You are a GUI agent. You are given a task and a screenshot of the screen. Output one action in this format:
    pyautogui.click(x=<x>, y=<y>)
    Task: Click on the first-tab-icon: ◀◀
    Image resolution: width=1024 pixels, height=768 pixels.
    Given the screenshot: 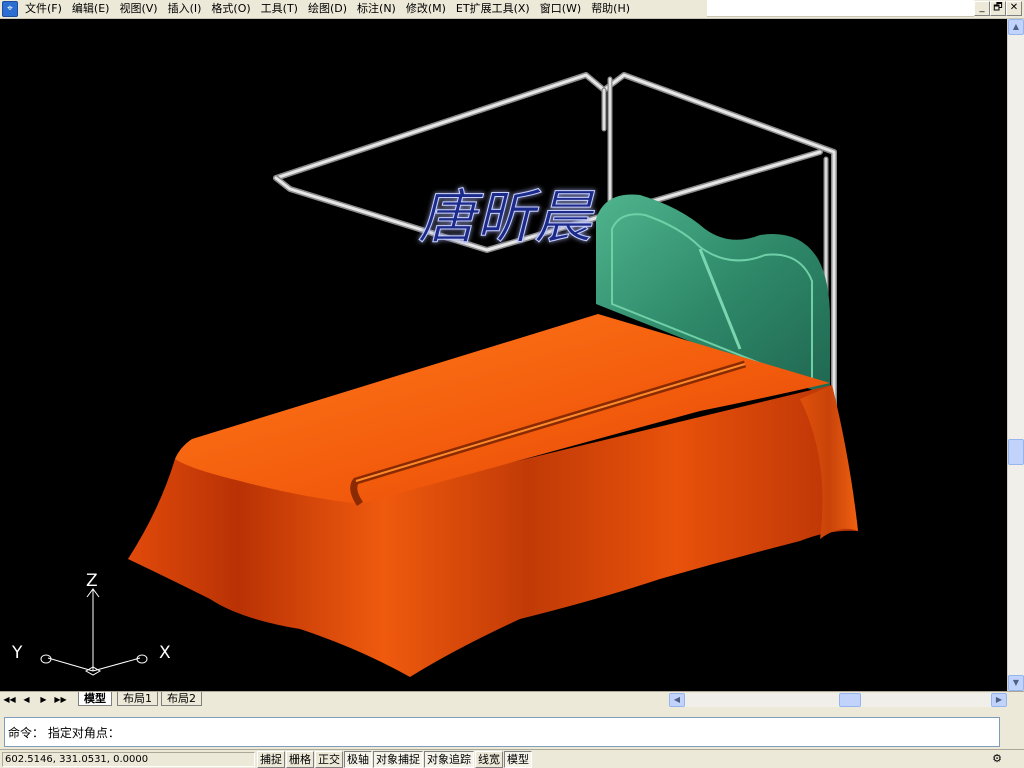 What is the action you would take?
    pyautogui.click(x=9, y=699)
    